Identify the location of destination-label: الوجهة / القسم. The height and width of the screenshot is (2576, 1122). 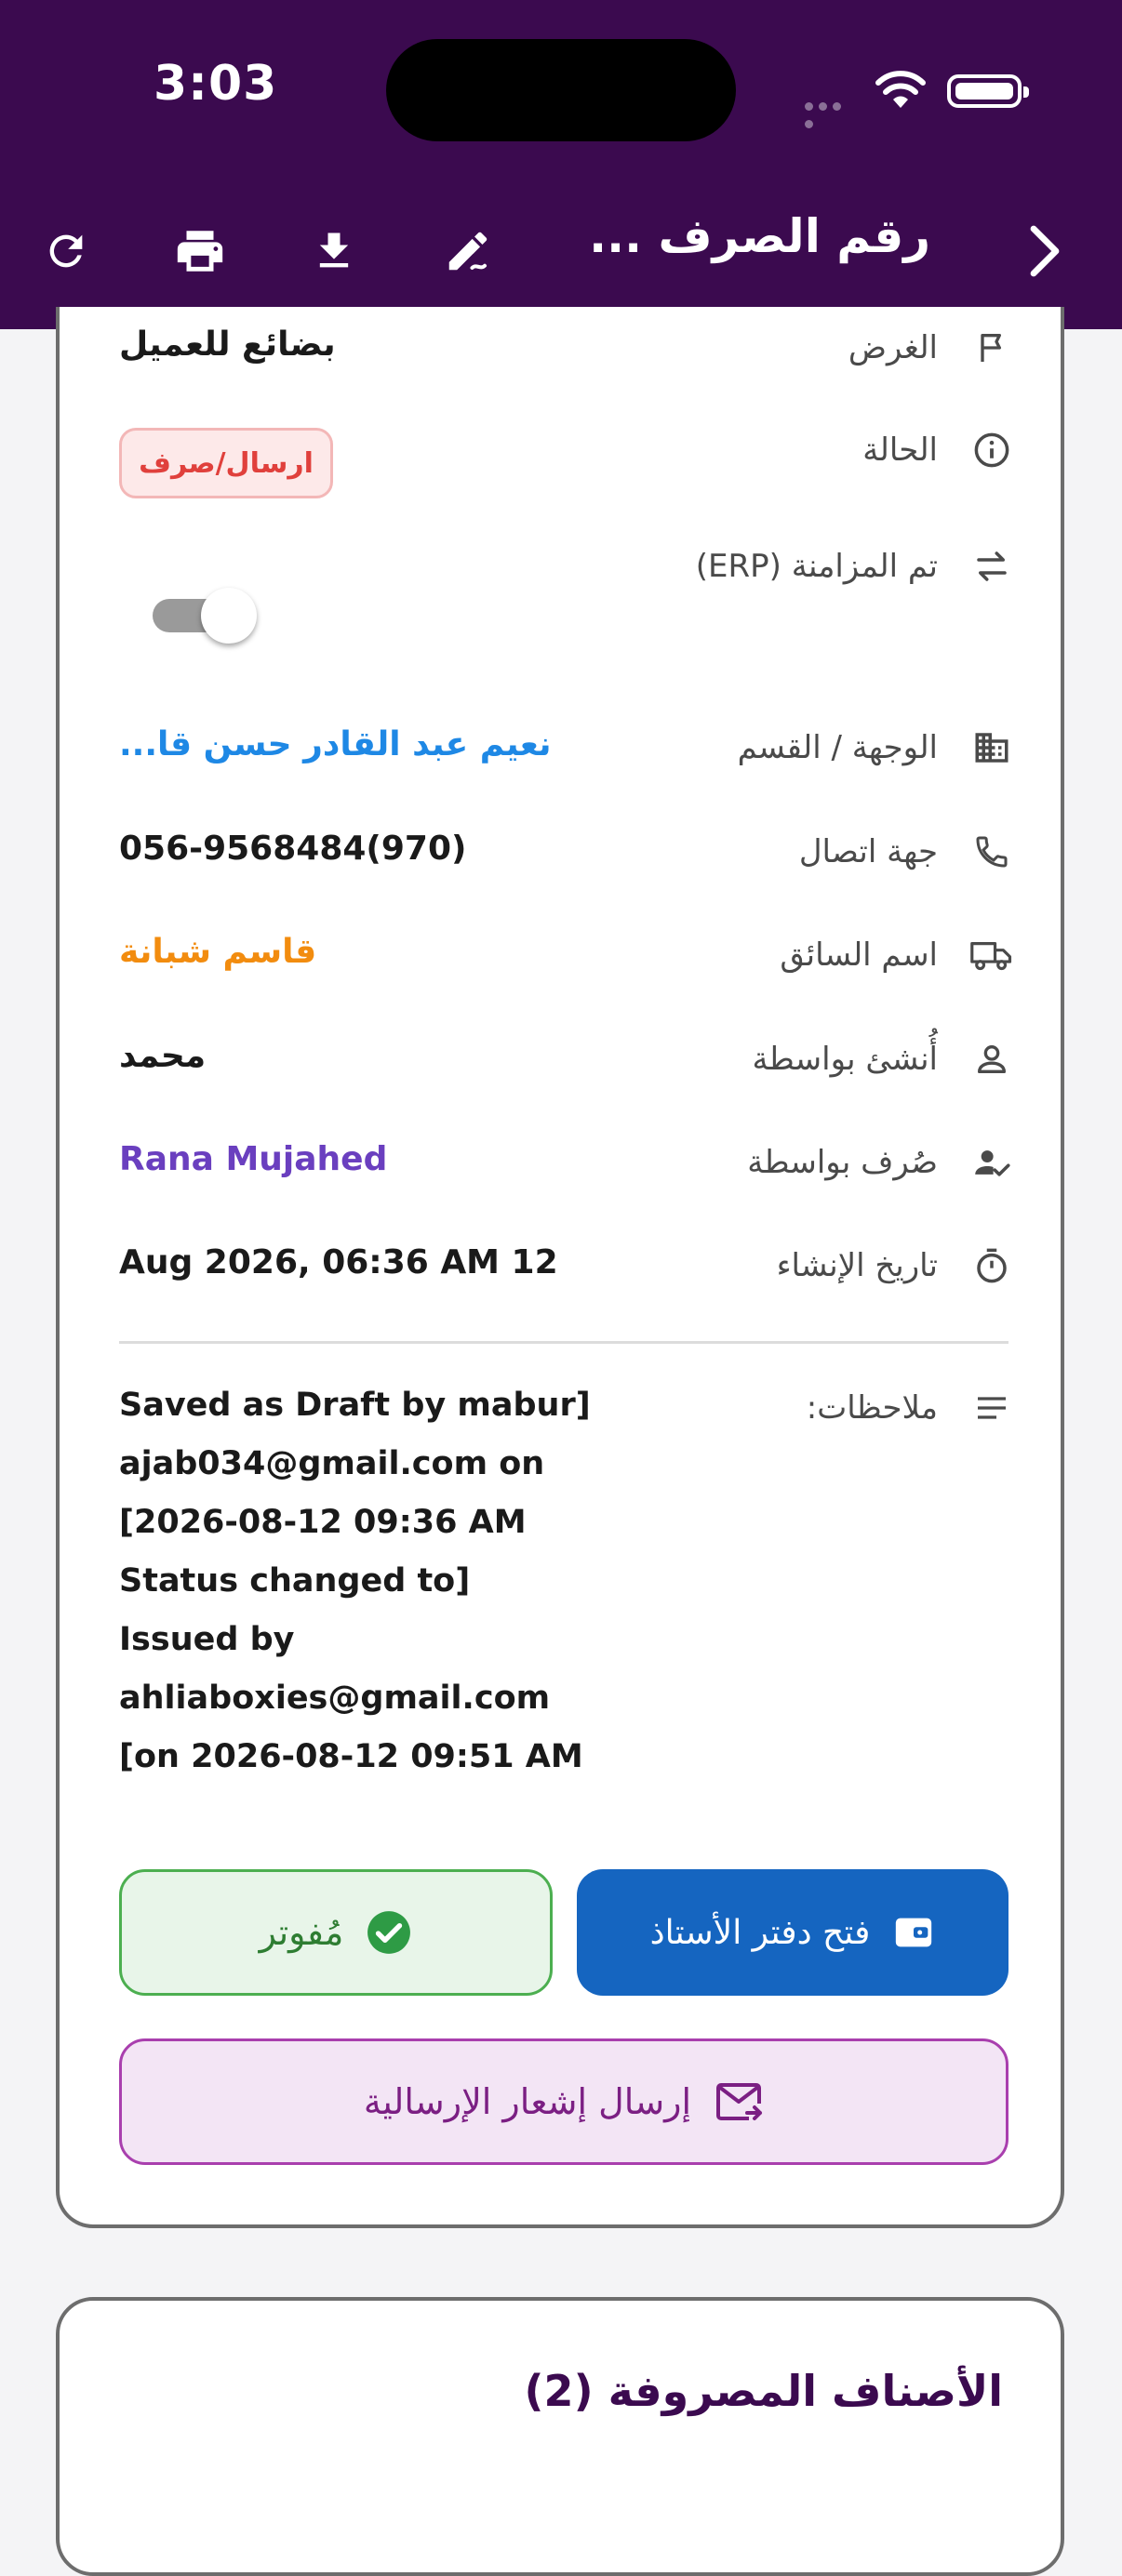
(837, 747).